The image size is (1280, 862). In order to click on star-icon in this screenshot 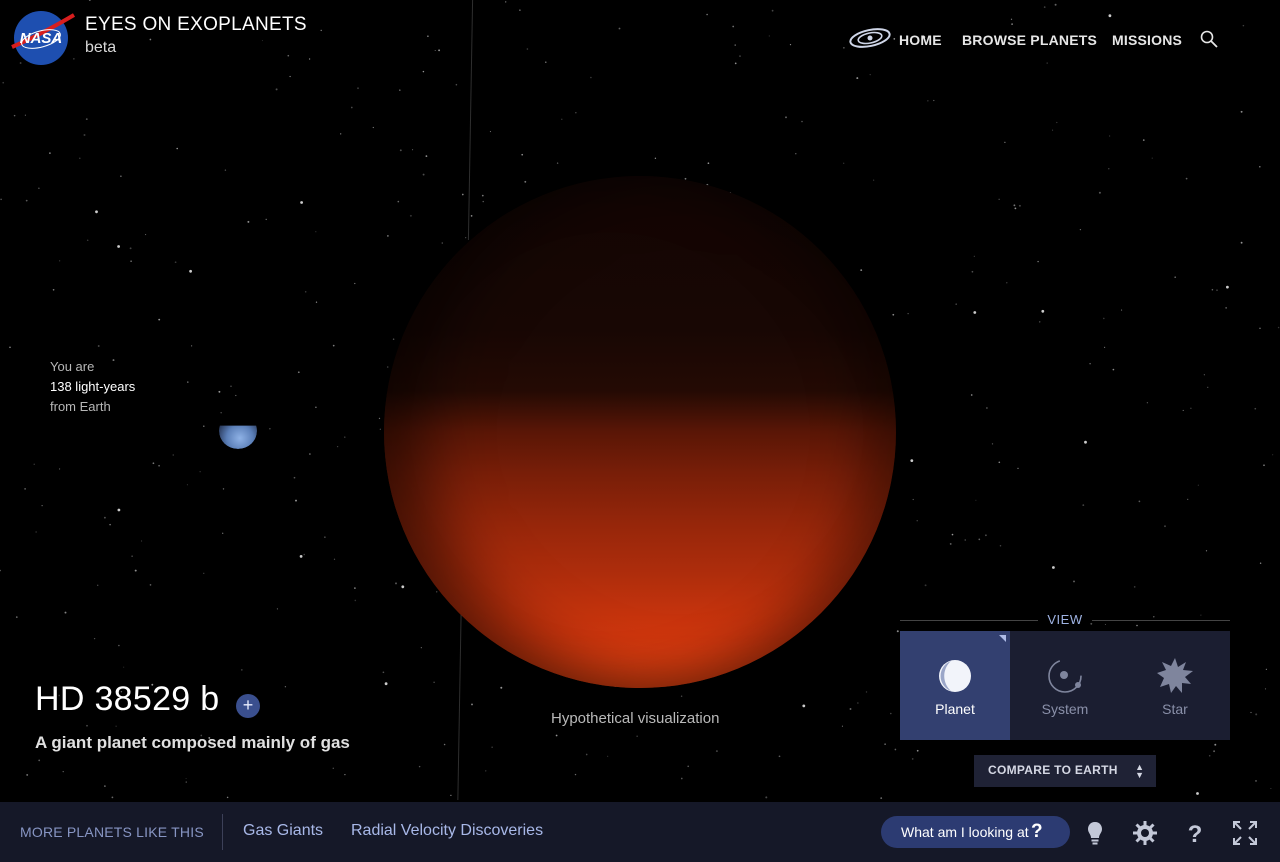, I will do `click(1175, 675)`.